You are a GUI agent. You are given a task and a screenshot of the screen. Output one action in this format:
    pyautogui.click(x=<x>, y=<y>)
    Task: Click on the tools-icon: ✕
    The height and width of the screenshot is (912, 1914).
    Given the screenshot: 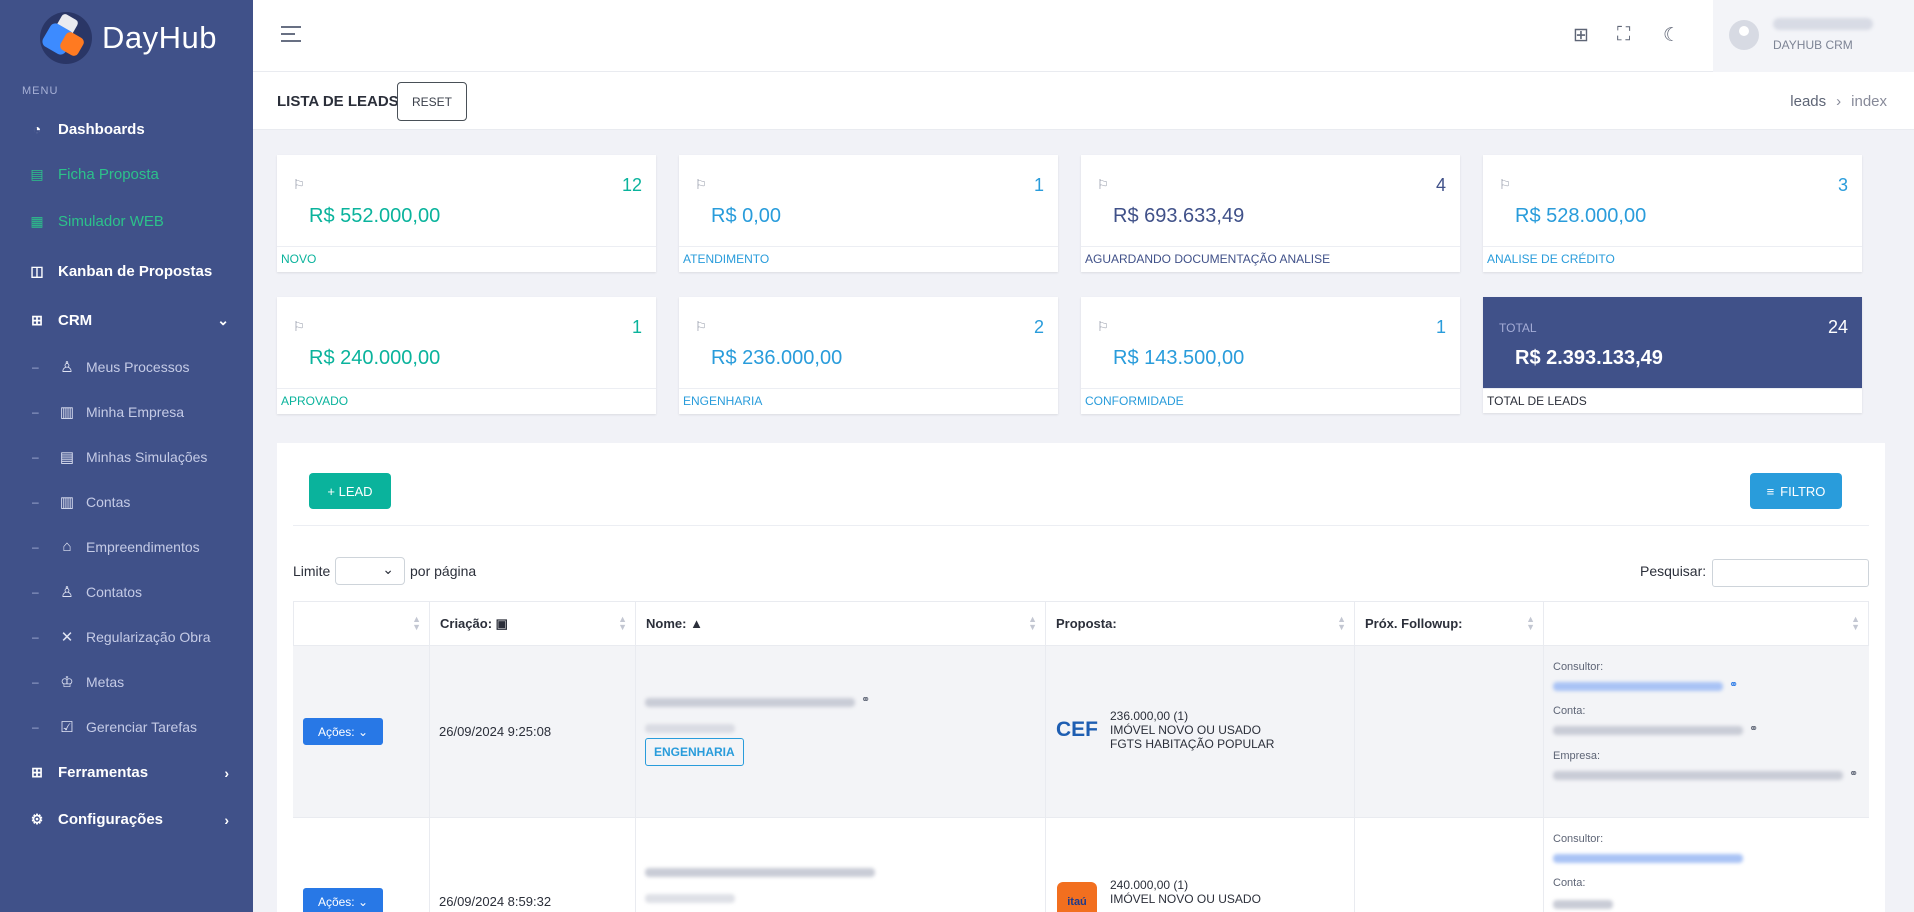 What is the action you would take?
    pyautogui.click(x=67, y=637)
    